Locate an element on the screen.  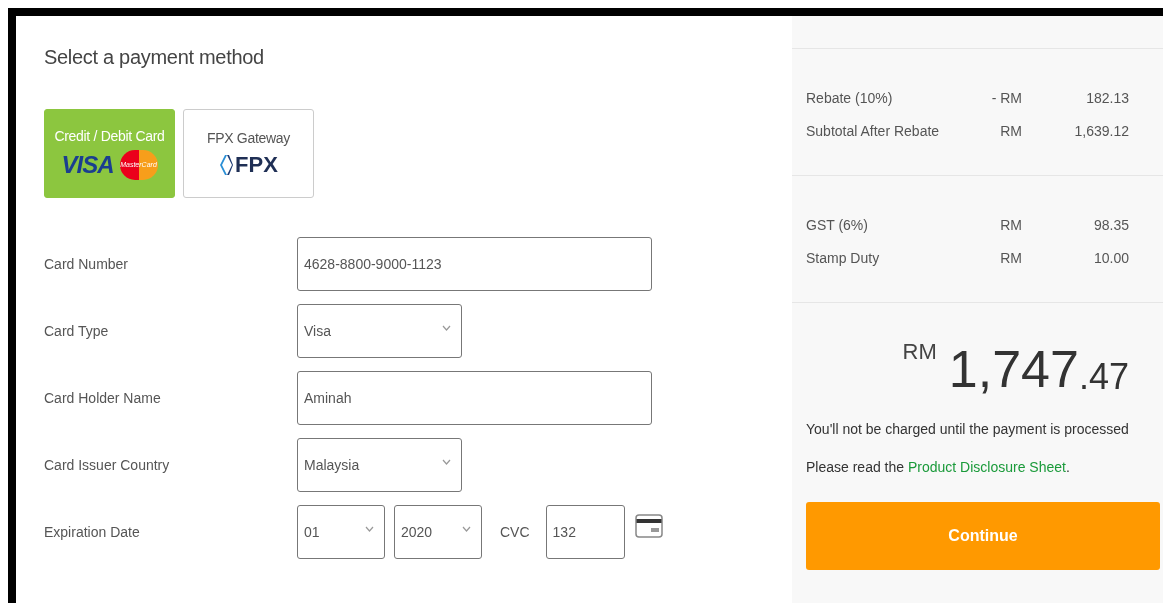
total-cents: .47 is located at coordinates (1103, 377).